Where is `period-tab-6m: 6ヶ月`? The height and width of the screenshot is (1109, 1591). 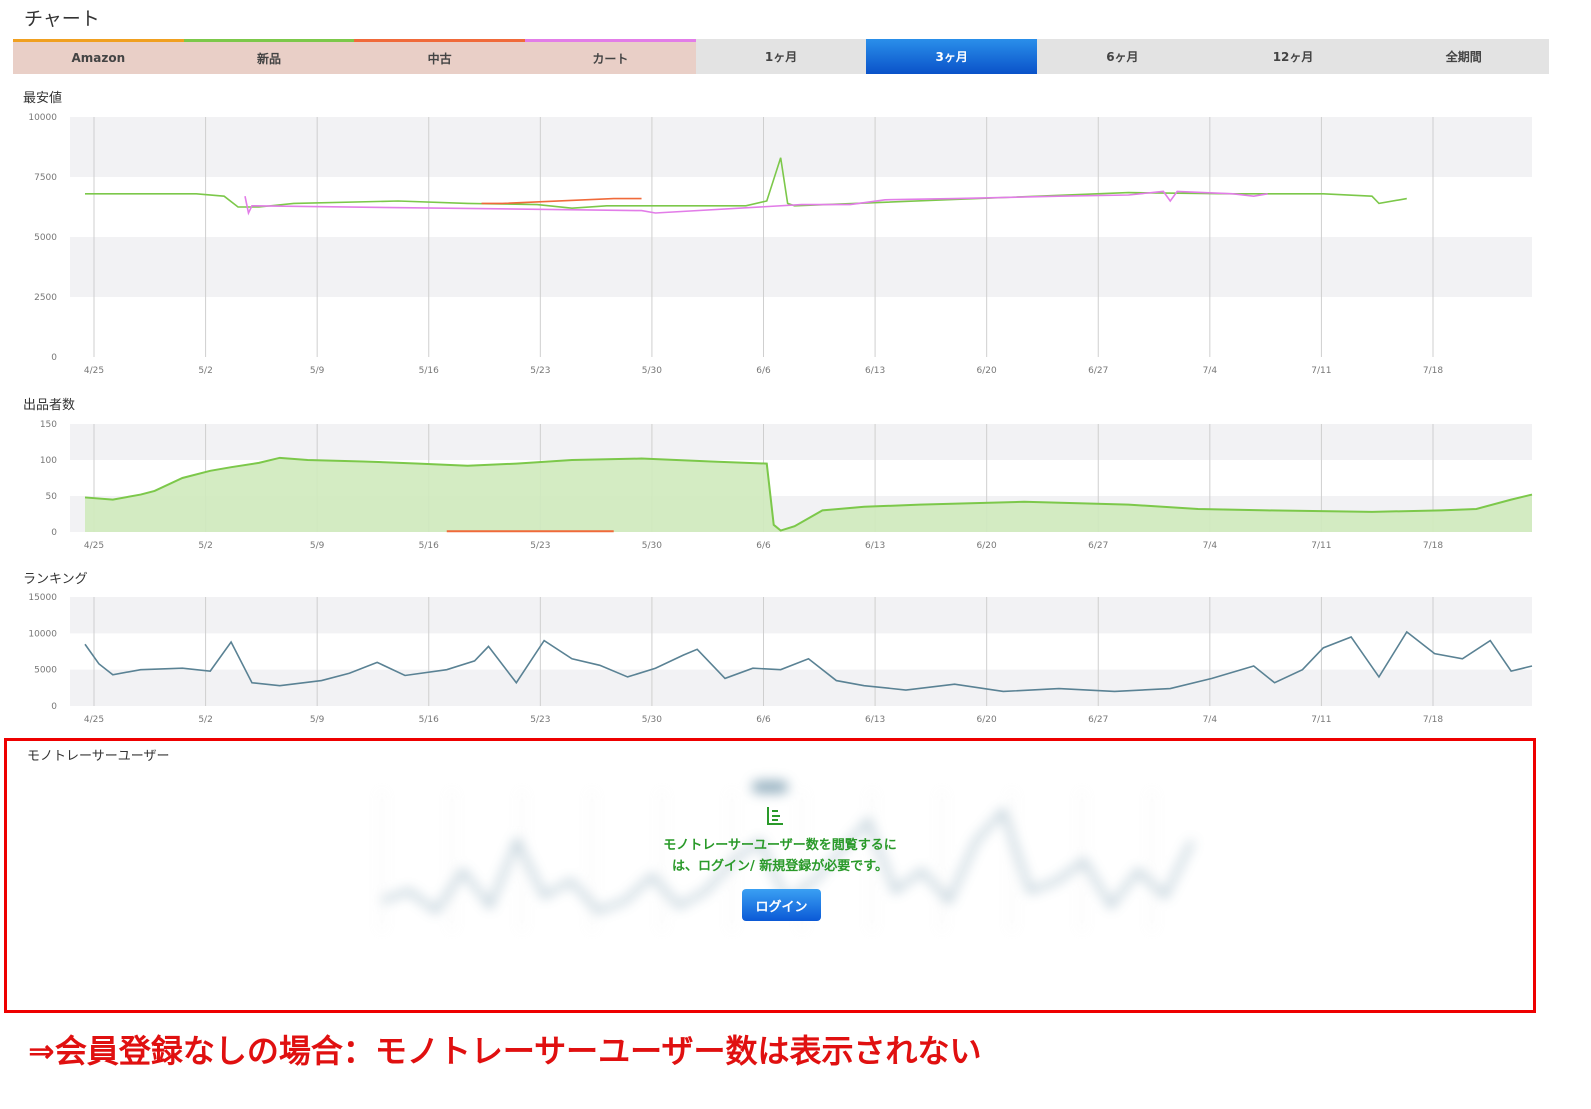 period-tab-6m: 6ヶ月 is located at coordinates (1122, 56).